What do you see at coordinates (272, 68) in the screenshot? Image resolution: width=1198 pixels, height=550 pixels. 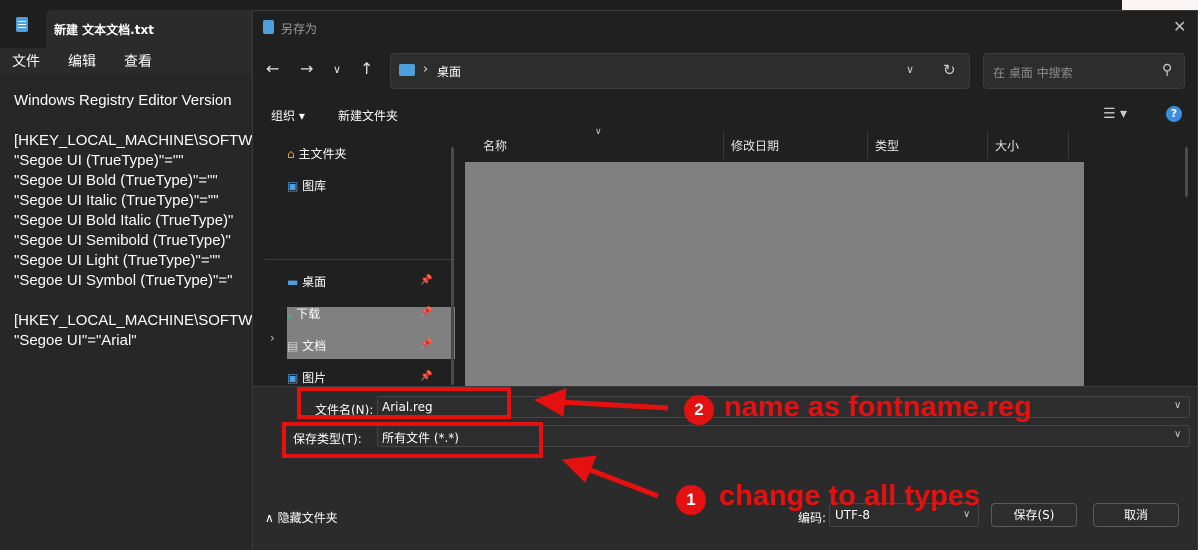 I see `back-arrow-icon: ←` at bounding box center [272, 68].